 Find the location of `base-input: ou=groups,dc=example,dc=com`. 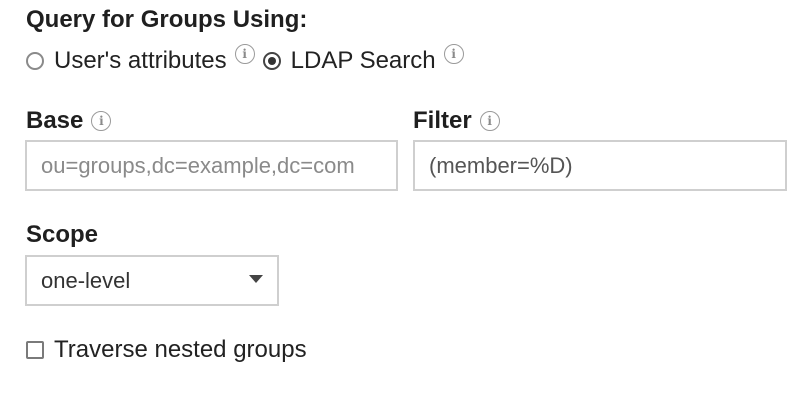

base-input: ou=groups,dc=example,dc=com is located at coordinates (211, 165).